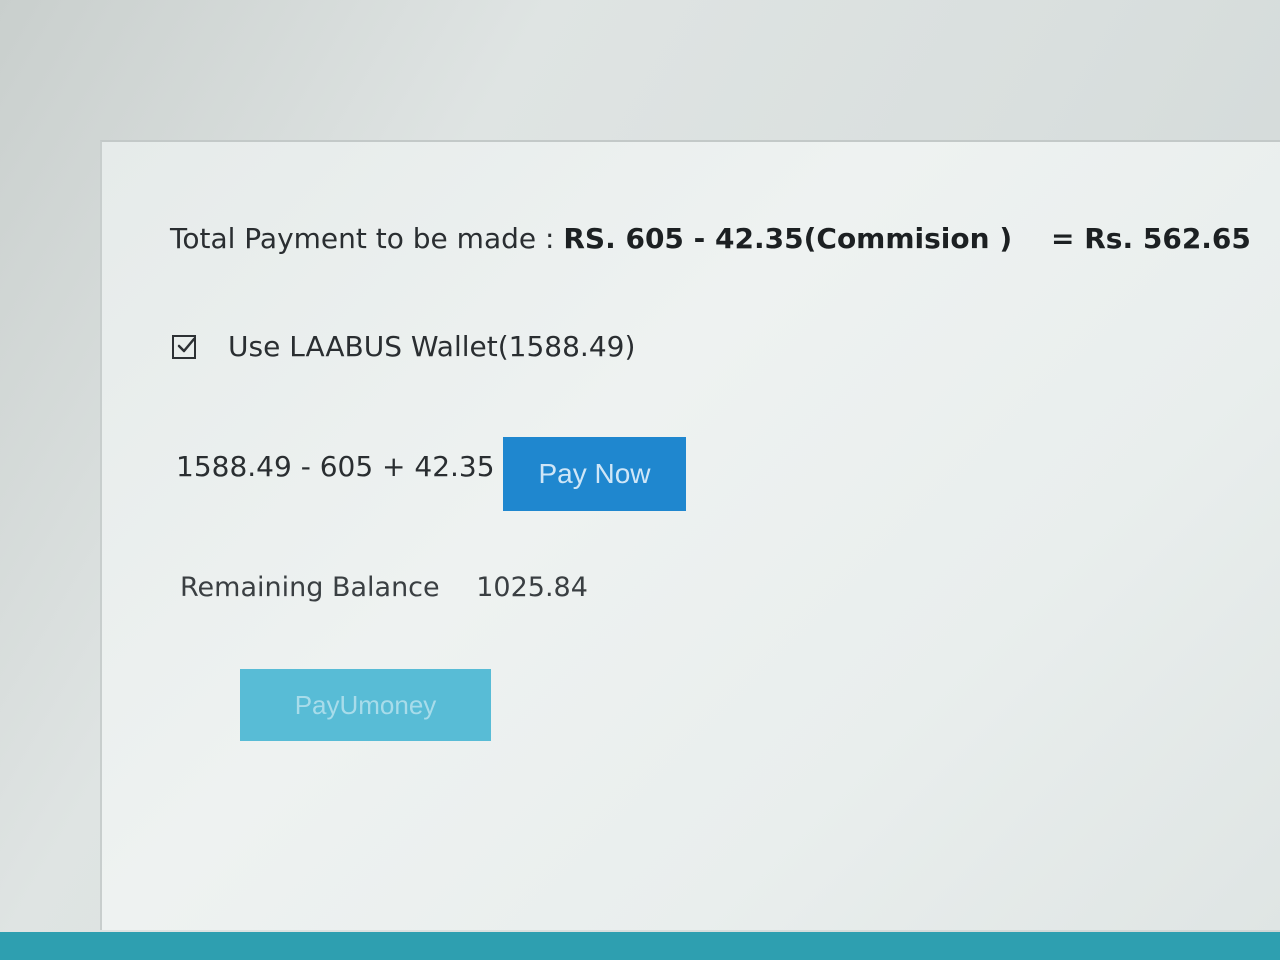  What do you see at coordinates (432, 346) in the screenshot?
I see `wallet-label: Use LAABUS Wallet(1588.49)` at bounding box center [432, 346].